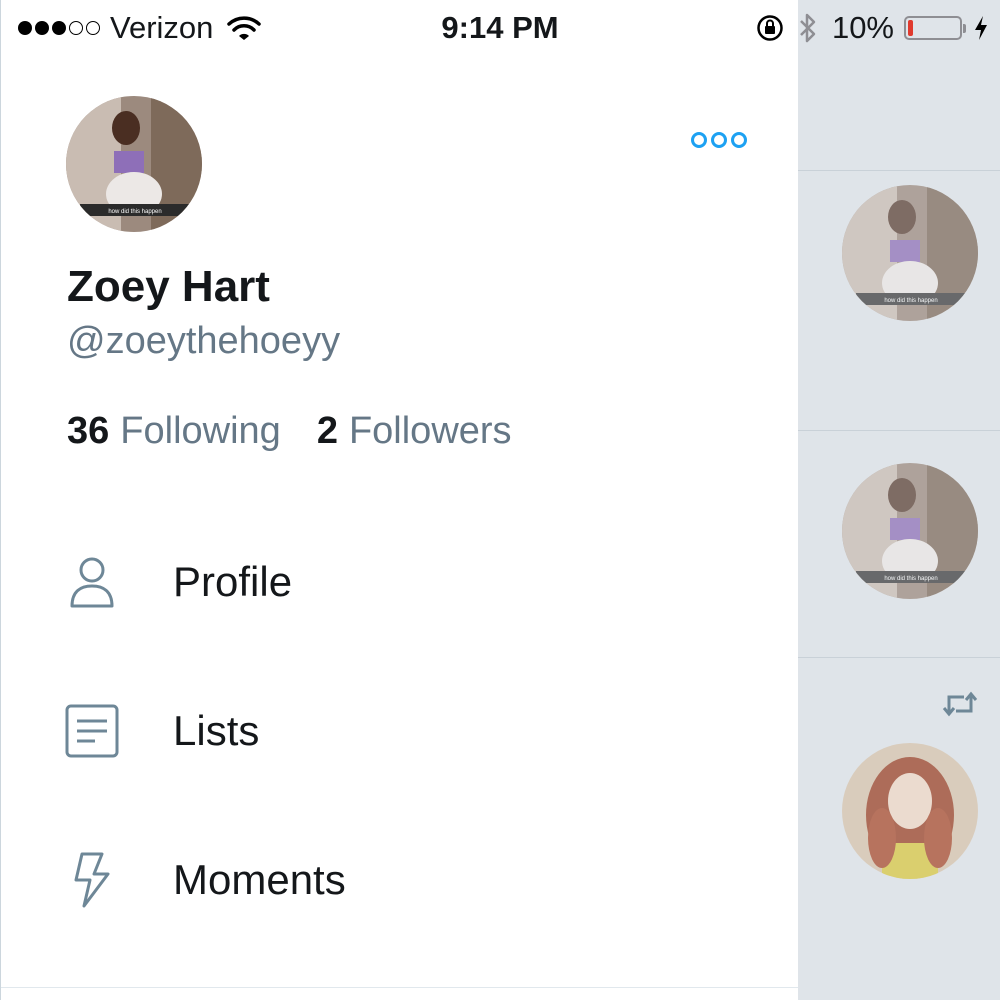 This screenshot has height=1000, width=1000. What do you see at coordinates (862, 27) in the screenshot?
I see `battery-percent: 10%` at bounding box center [862, 27].